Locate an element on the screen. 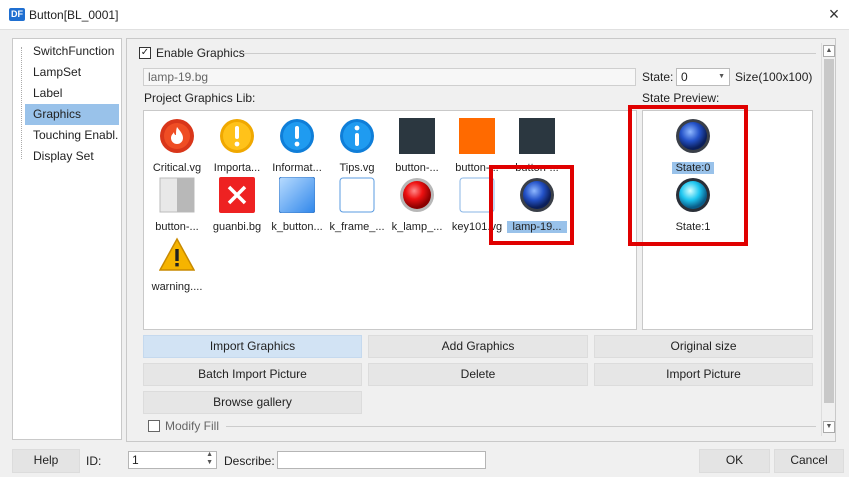  modify-fill-label: Modify Fill is located at coordinates (192, 426).